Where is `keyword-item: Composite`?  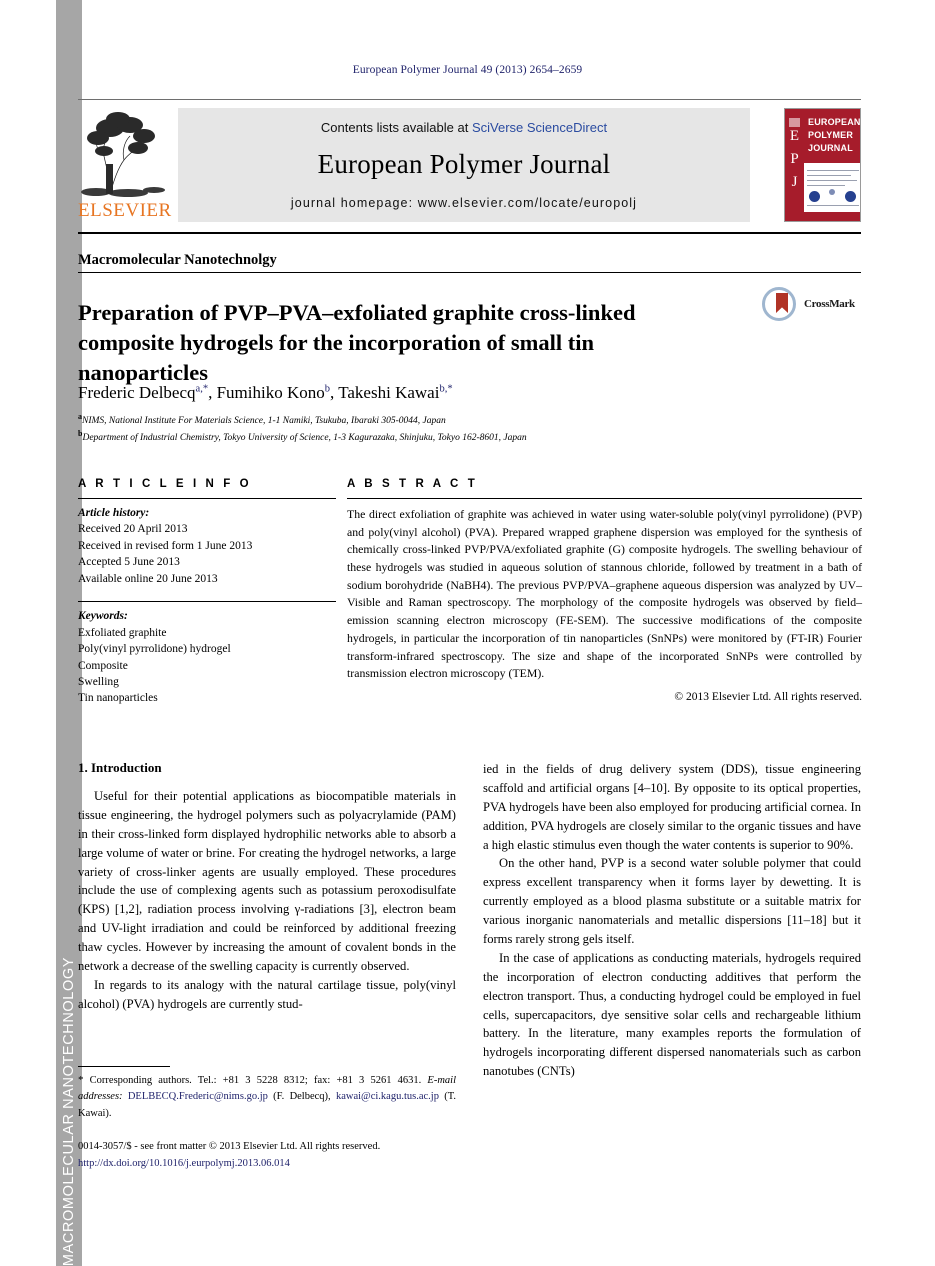 keyword-item: Composite is located at coordinates (103, 665).